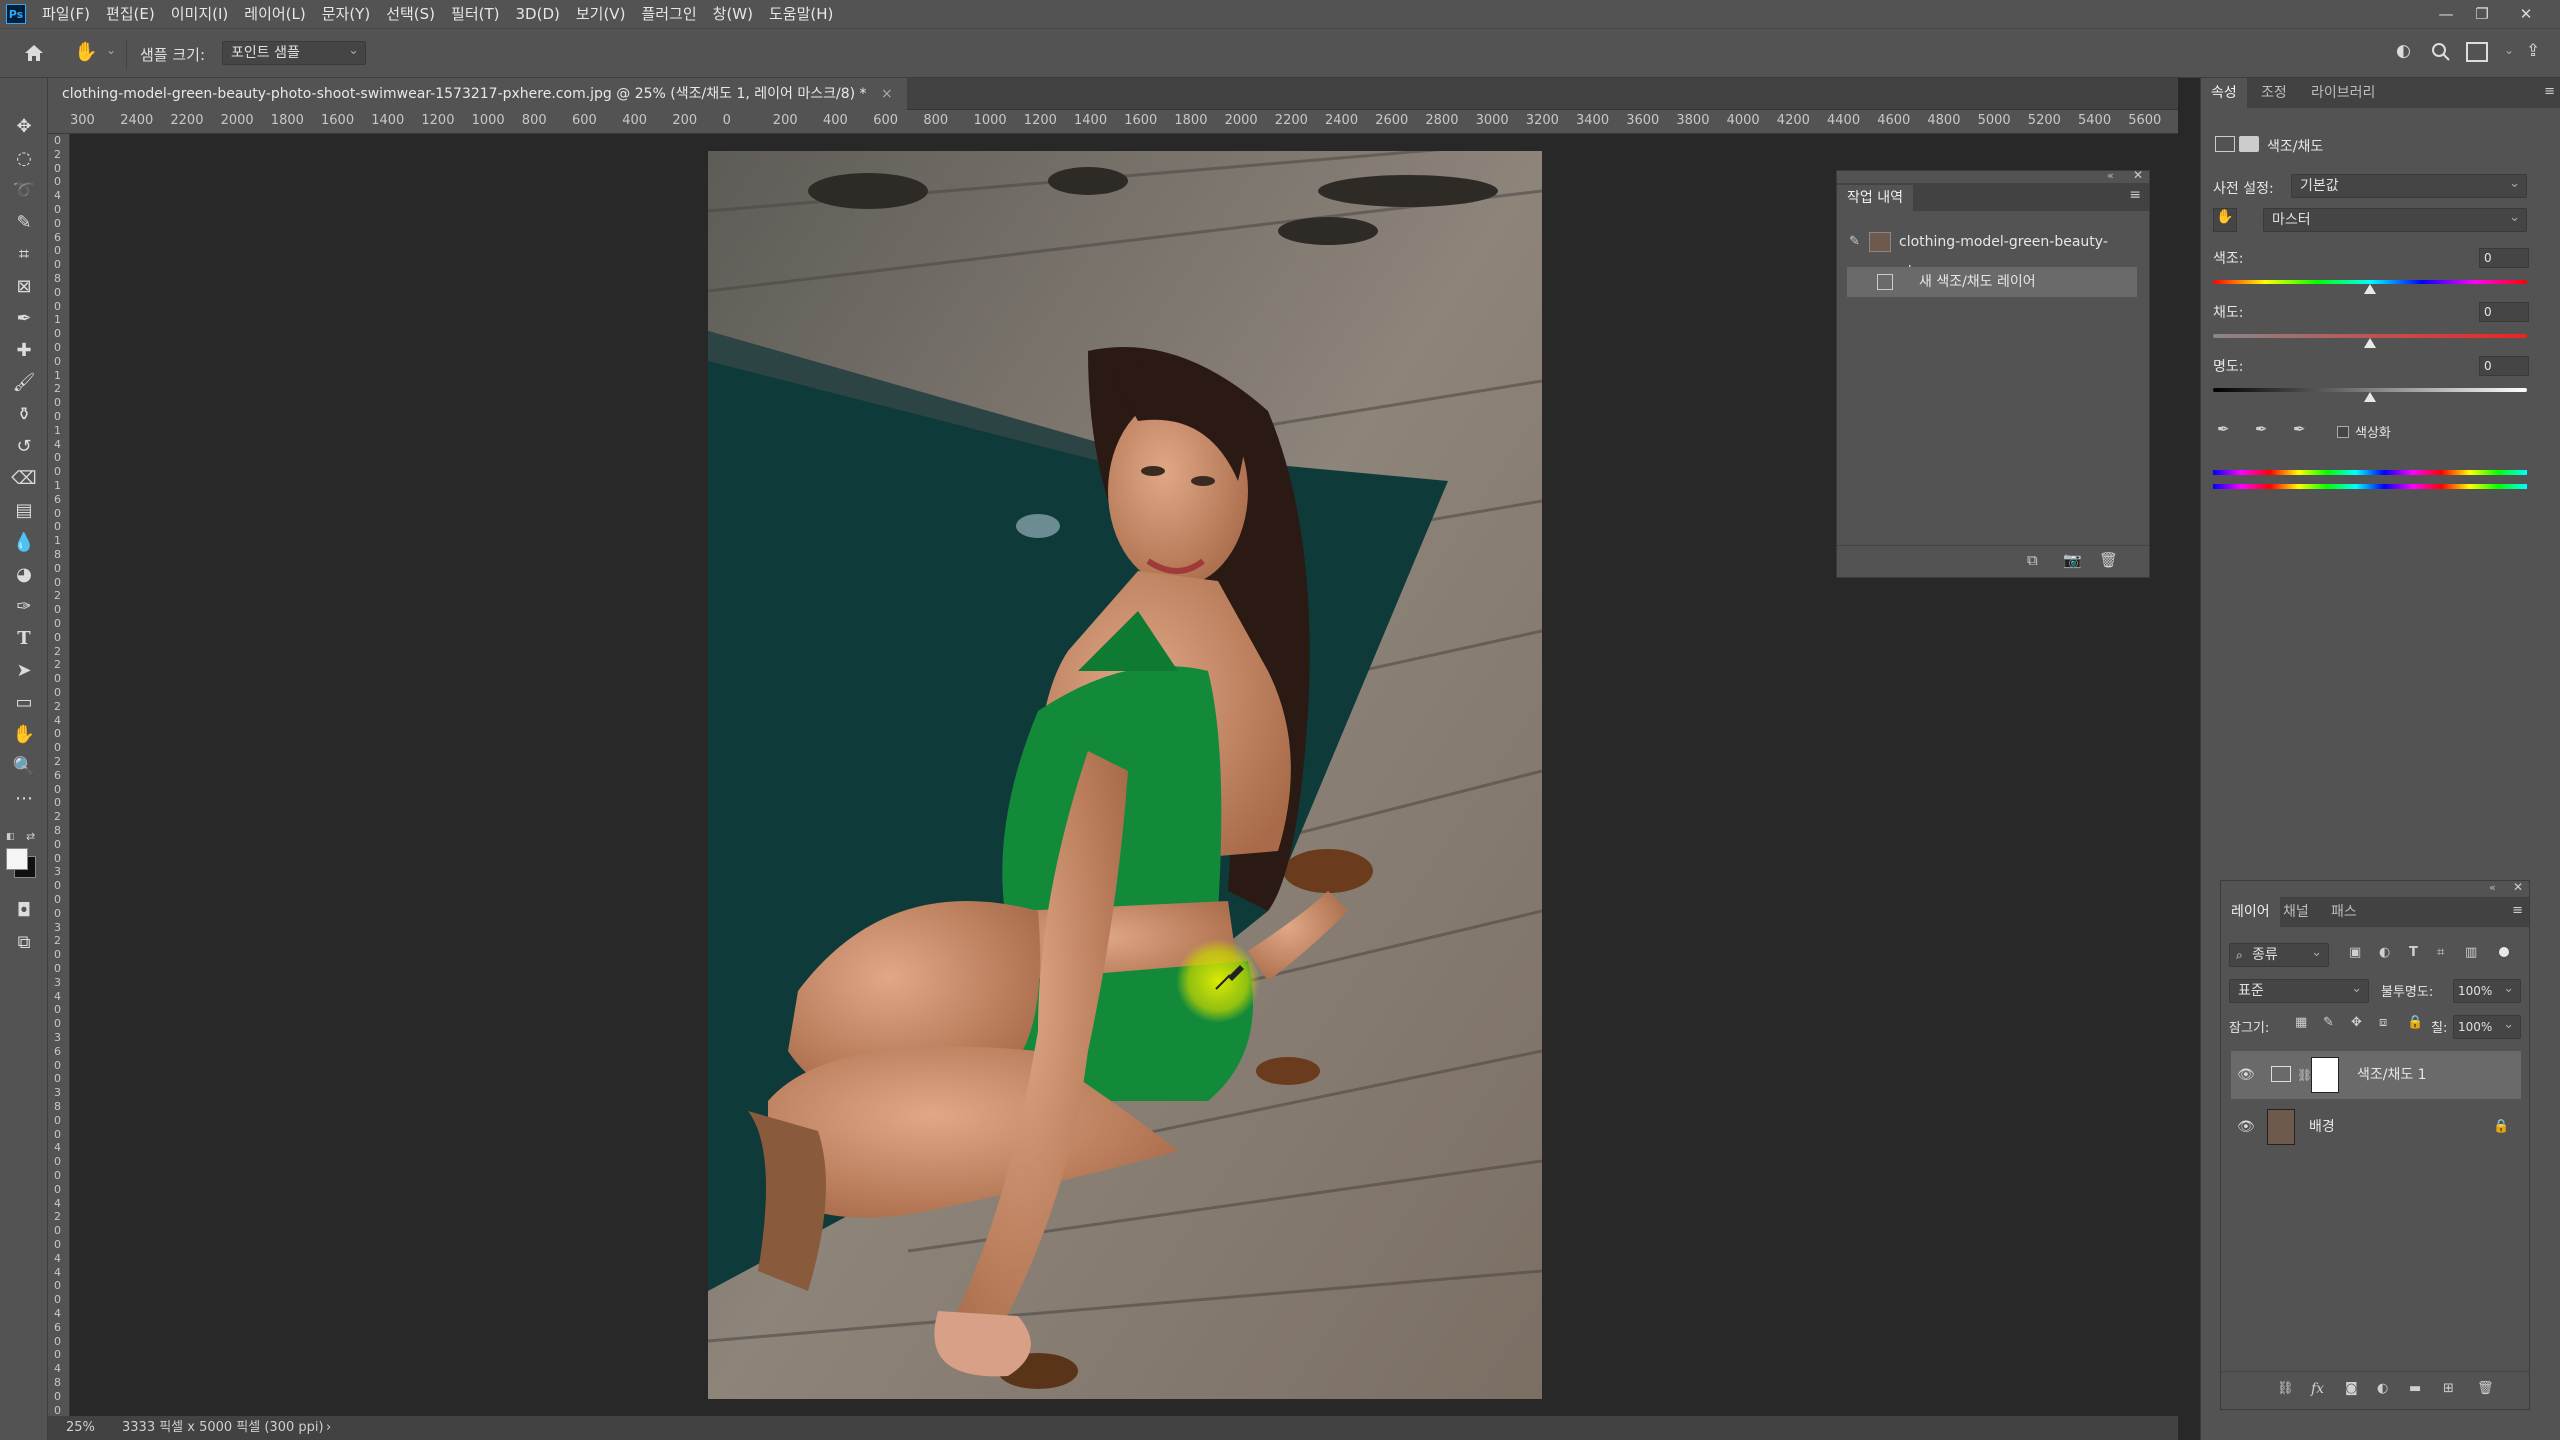  What do you see at coordinates (2317, 1389) in the screenshot?
I see `layer-style-fx-icon: fx` at bounding box center [2317, 1389].